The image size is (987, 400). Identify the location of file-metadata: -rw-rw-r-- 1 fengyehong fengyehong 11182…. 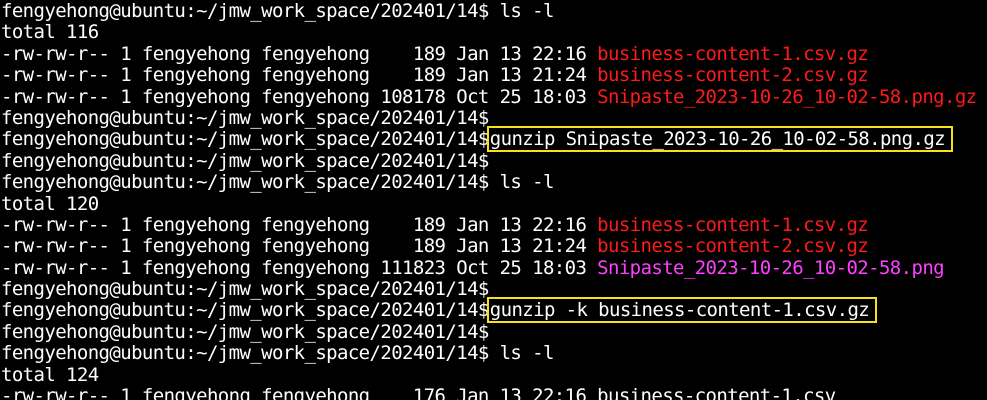
(299, 267).